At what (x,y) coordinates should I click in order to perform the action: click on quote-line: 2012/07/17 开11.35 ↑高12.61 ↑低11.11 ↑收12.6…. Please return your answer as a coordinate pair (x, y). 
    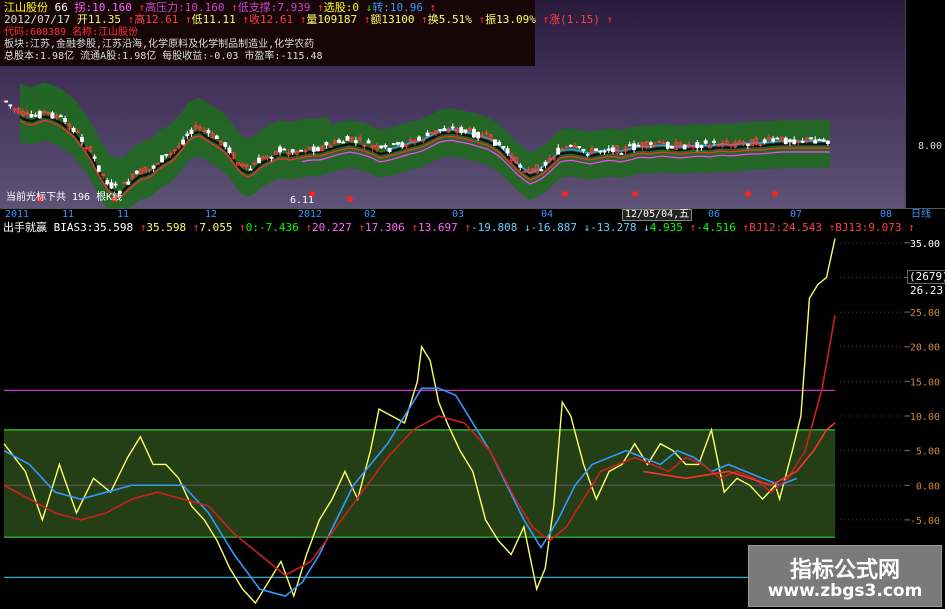
    Looking at the image, I should click on (308, 19).